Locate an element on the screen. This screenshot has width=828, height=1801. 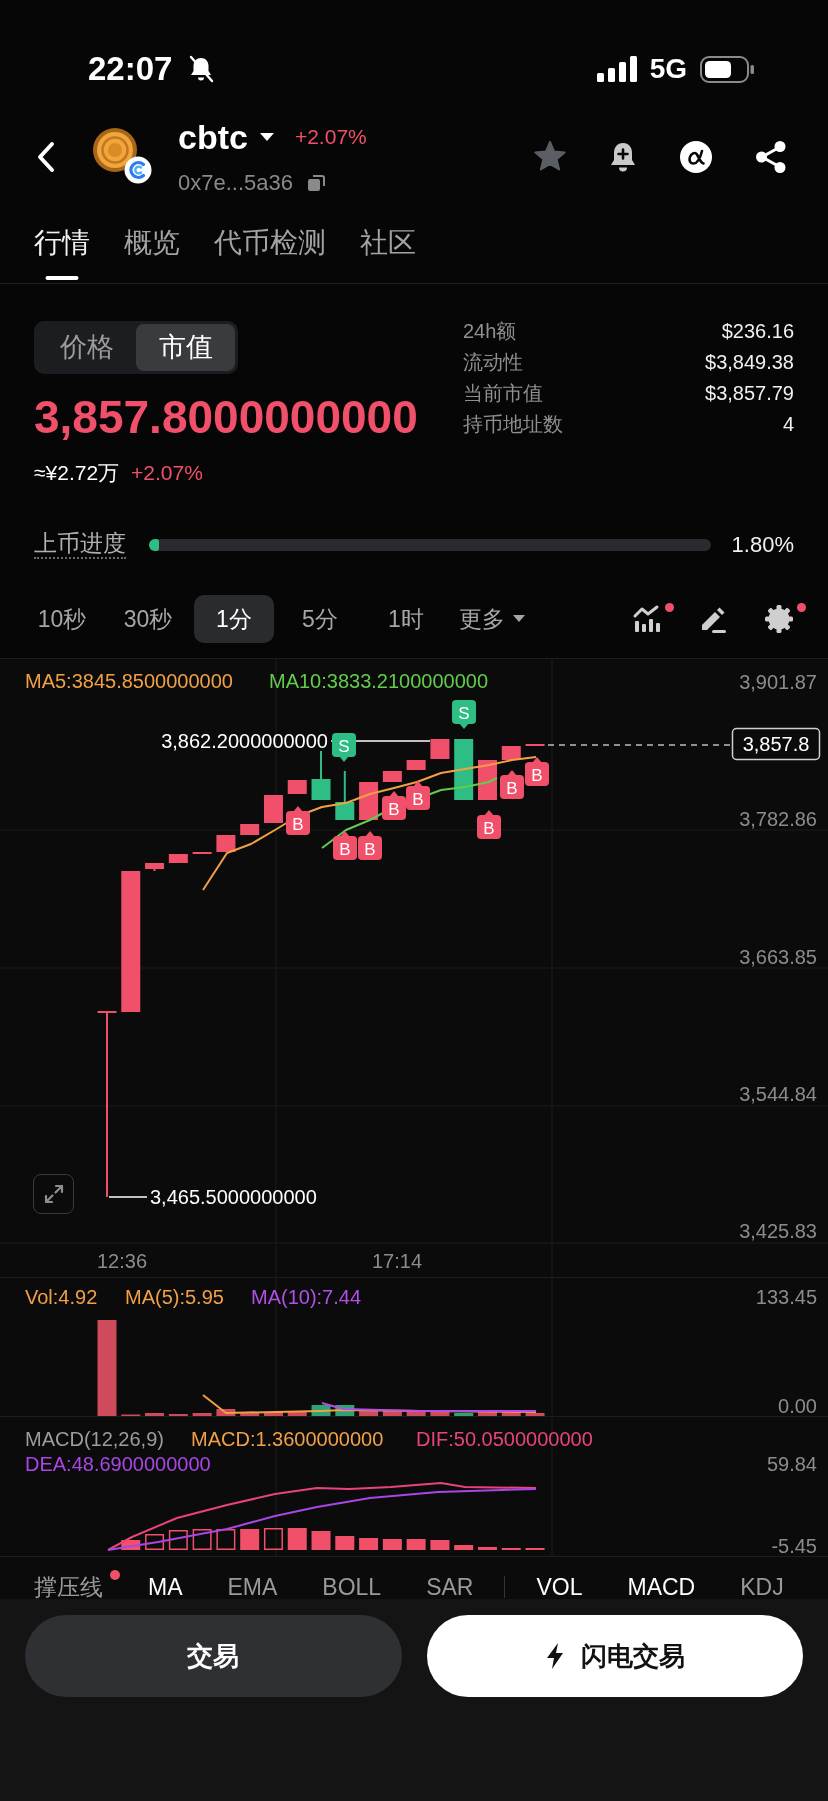
segmented-control: 价格 市值 is located at coordinates (136, 347).